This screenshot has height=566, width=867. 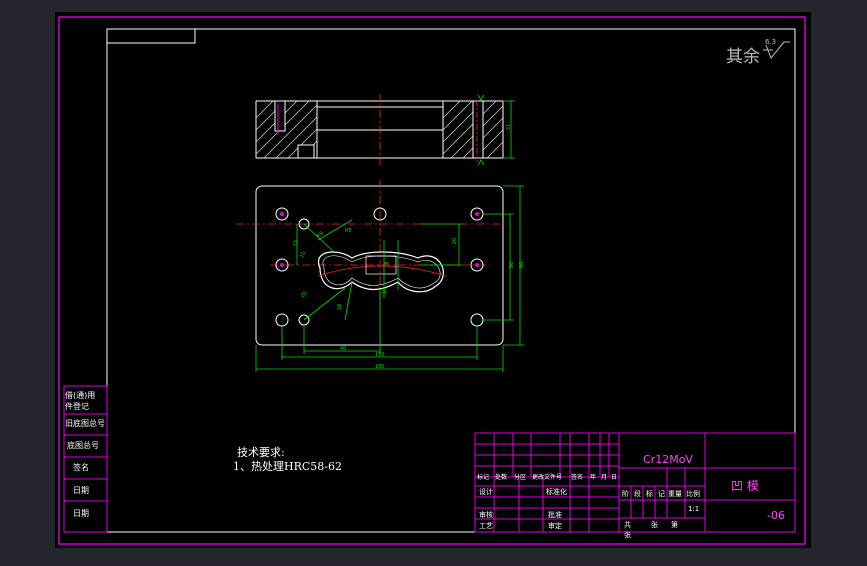 I want to click on left-col-label-6: 日期, so click(x=81, y=490).